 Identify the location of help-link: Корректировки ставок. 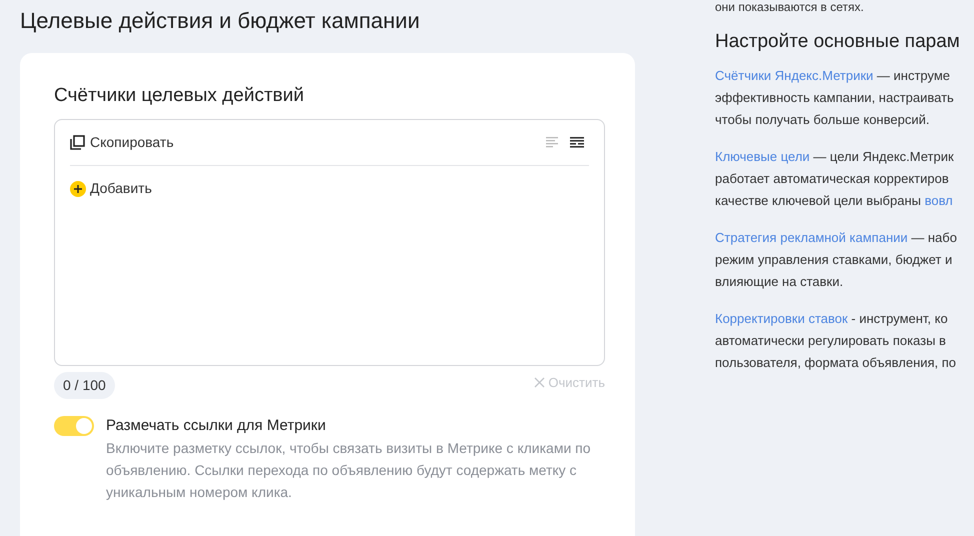
(781, 319).